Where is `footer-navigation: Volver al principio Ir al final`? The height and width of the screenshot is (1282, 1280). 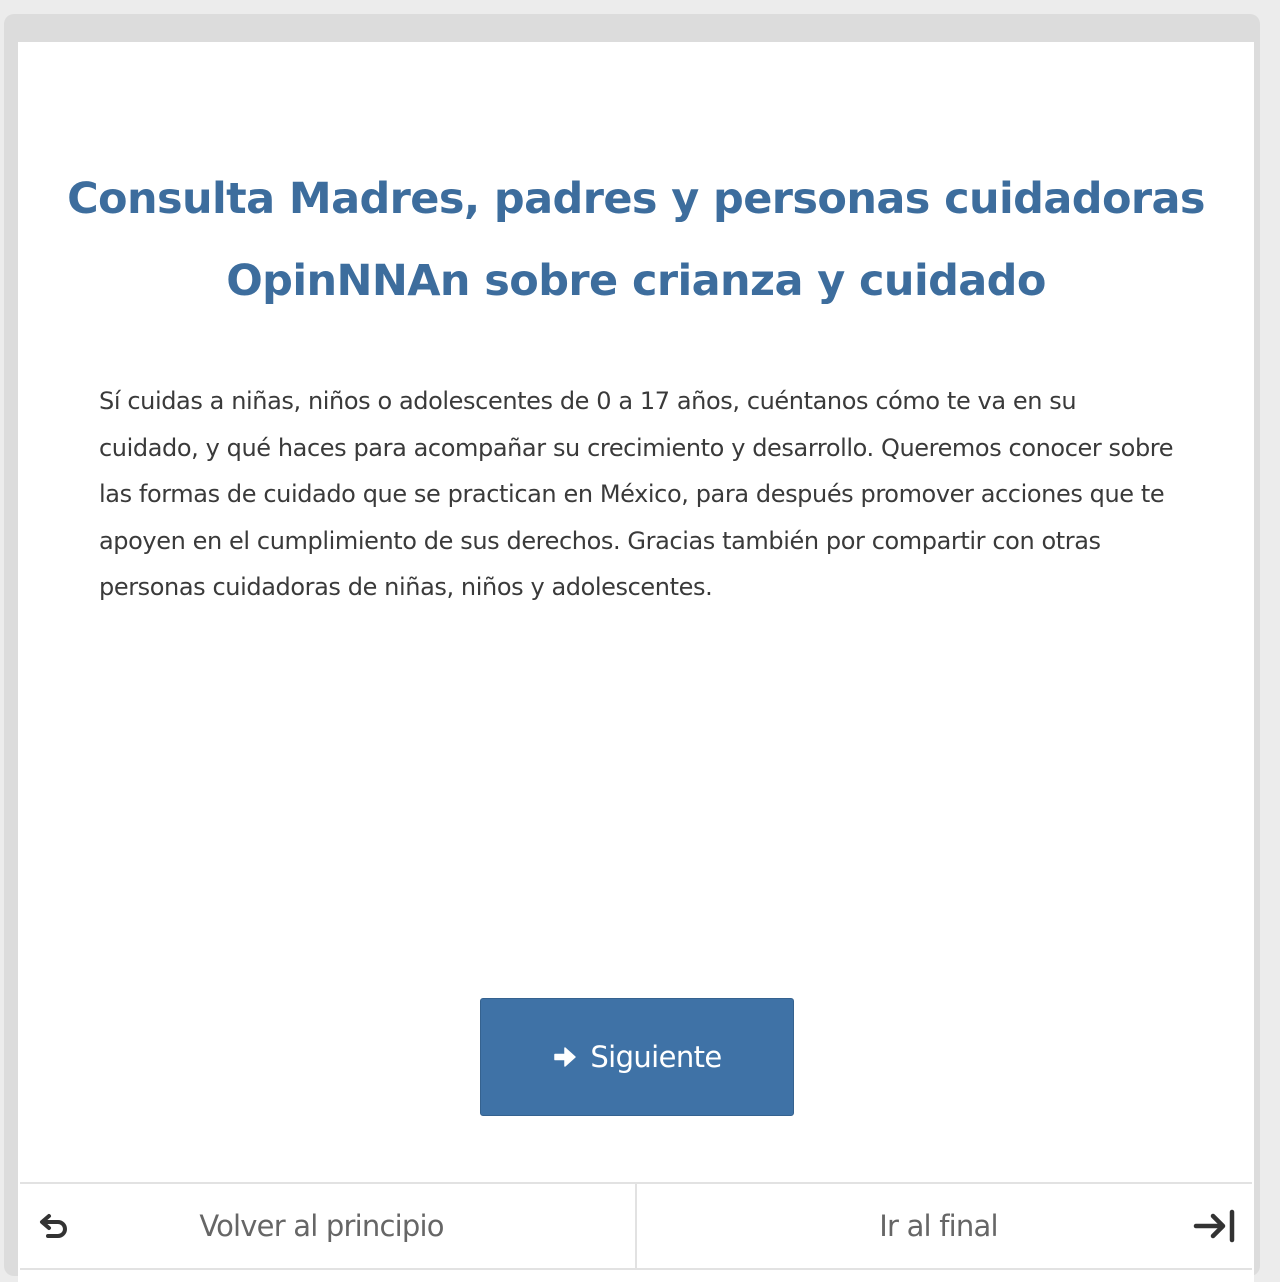 footer-navigation: Volver al principio Ir al final is located at coordinates (636, 1226).